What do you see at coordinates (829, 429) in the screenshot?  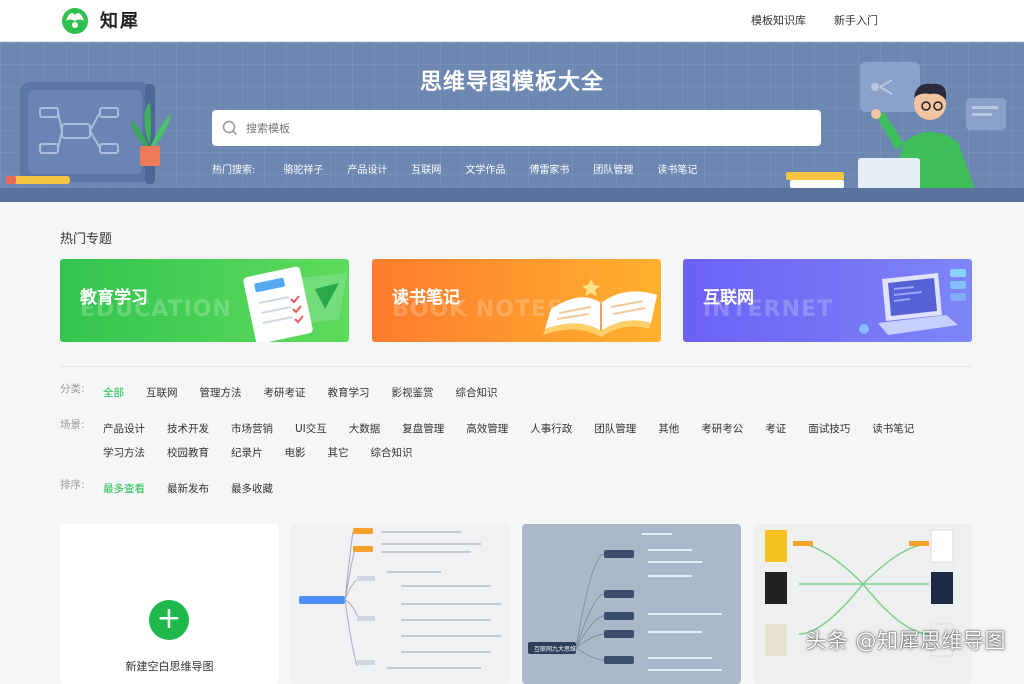 I see `scene-option: 面试技巧` at bounding box center [829, 429].